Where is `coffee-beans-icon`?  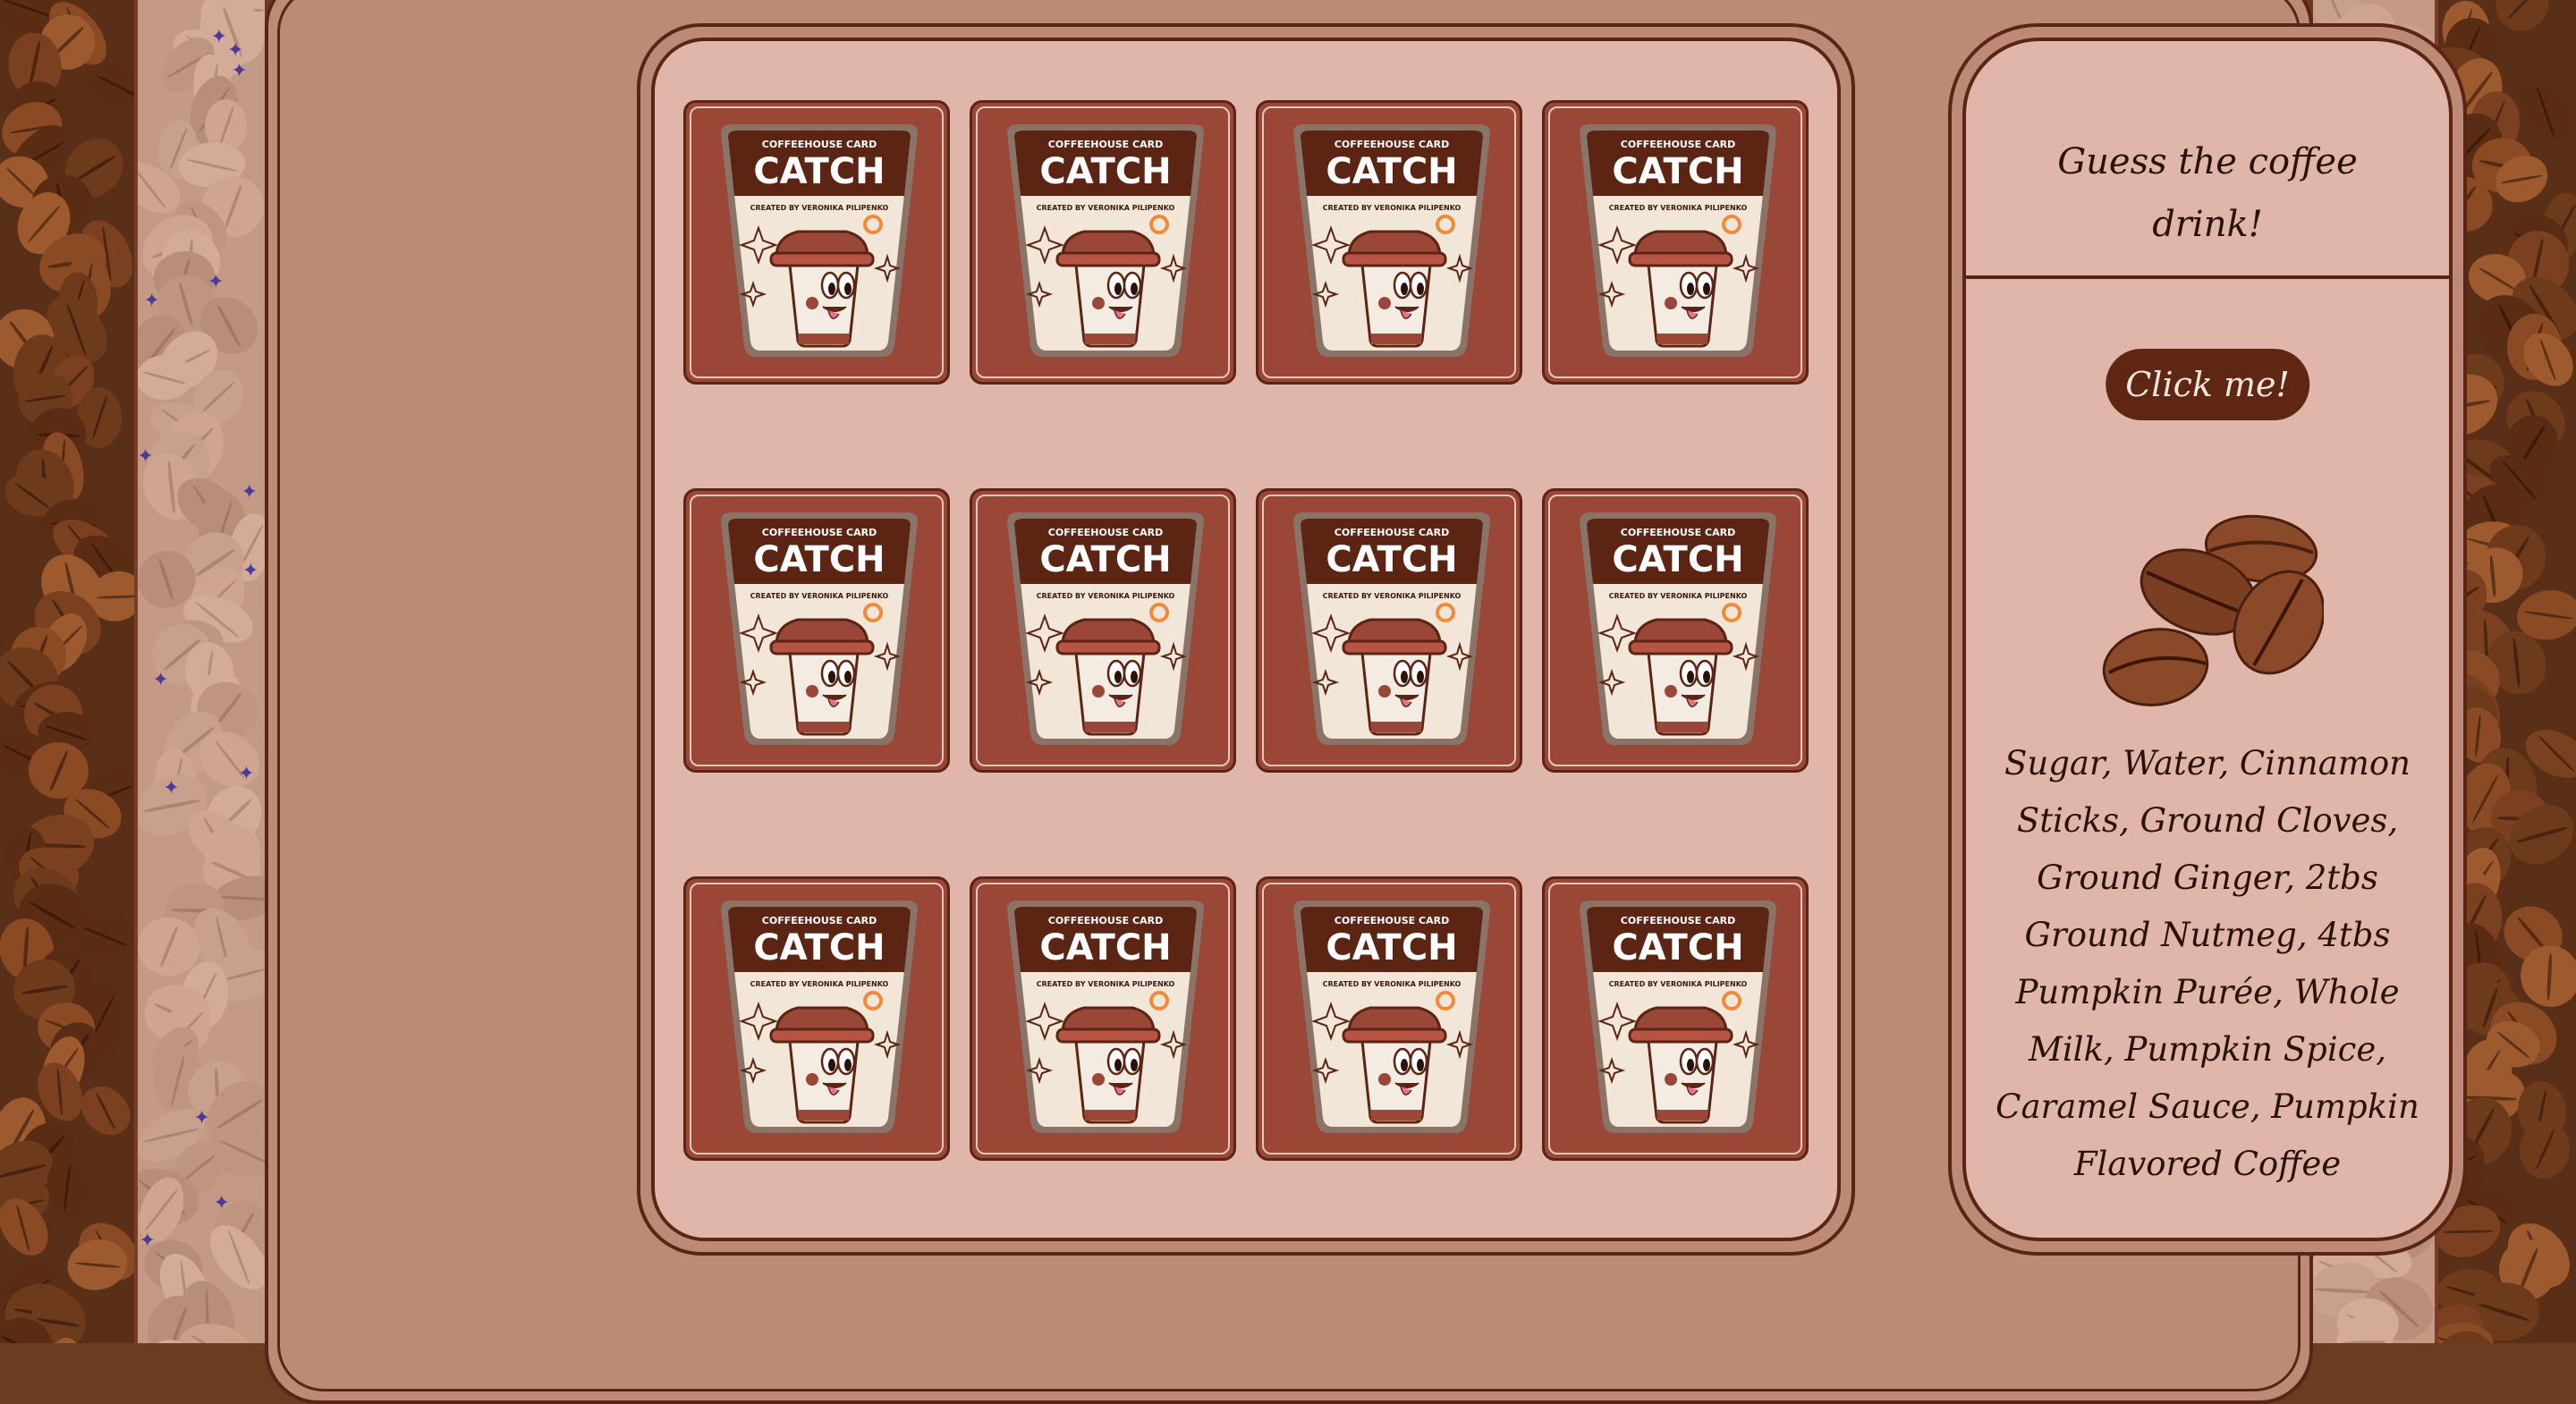
coffee-beans-icon is located at coordinates (2213, 610).